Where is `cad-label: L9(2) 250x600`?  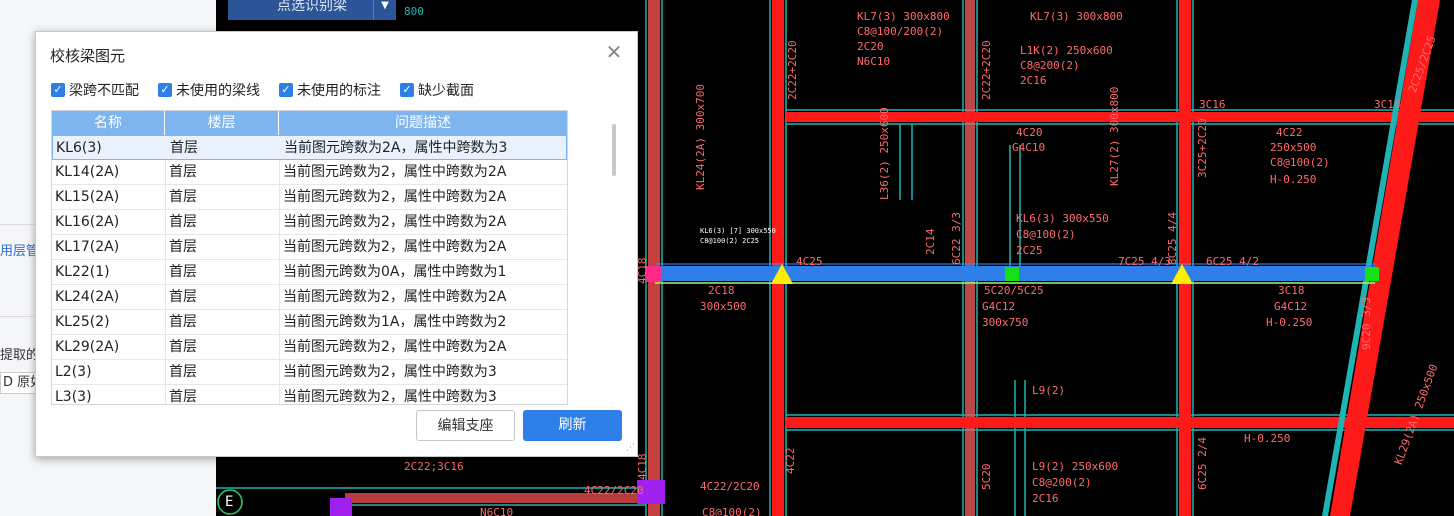
cad-label: L9(2) 250x600 is located at coordinates (1075, 466).